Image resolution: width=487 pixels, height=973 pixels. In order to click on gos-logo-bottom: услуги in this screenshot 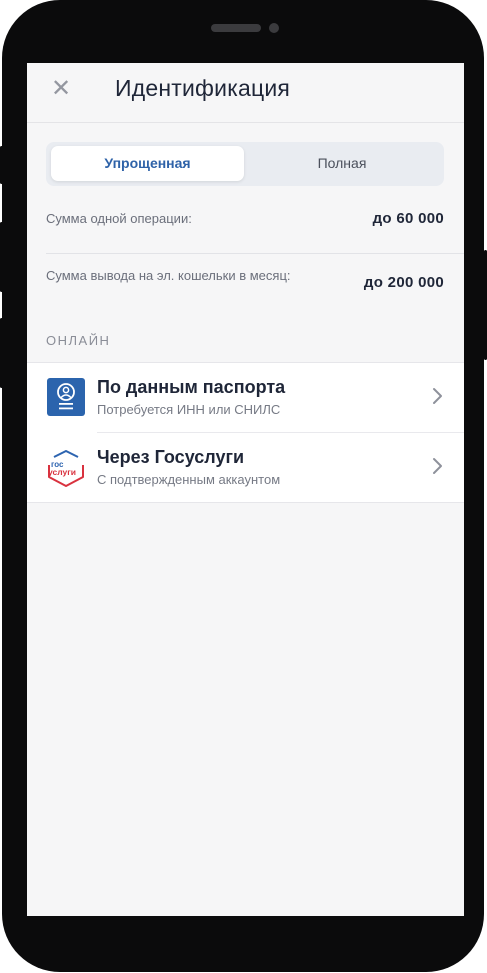, I will do `click(62, 472)`.